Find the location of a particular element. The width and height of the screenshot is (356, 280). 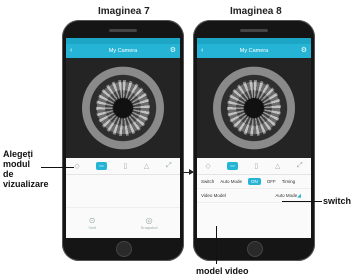

switch-row: Switch Auto Mode ON OFF Timing is located at coordinates (254, 182).